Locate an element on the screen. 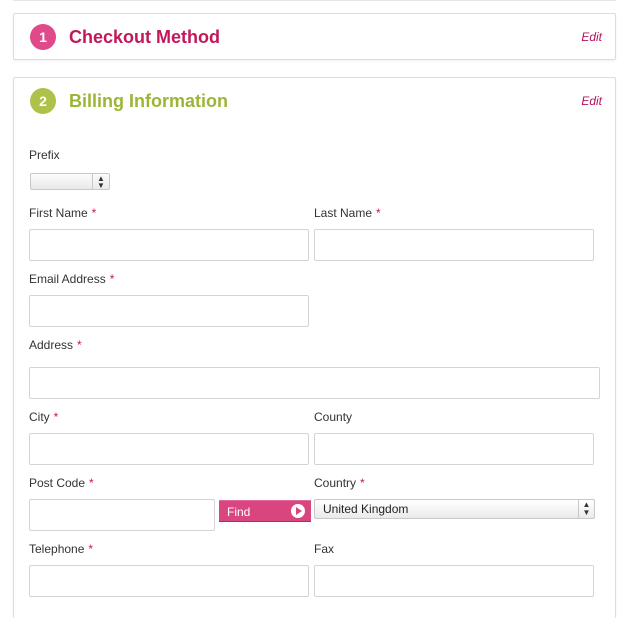 The height and width of the screenshot is (618, 630). address-label-text: Address is located at coordinates (51, 345).